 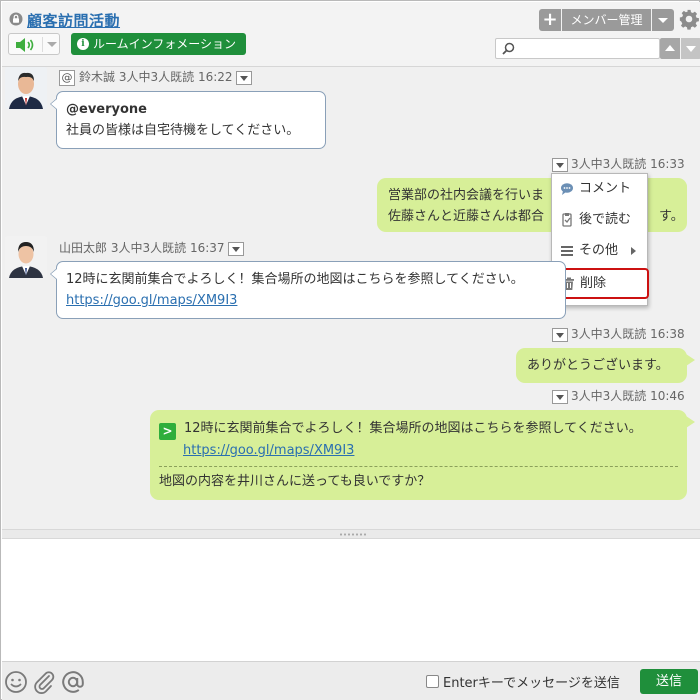 I want to click on plus-icon: +, so click(x=550, y=19).